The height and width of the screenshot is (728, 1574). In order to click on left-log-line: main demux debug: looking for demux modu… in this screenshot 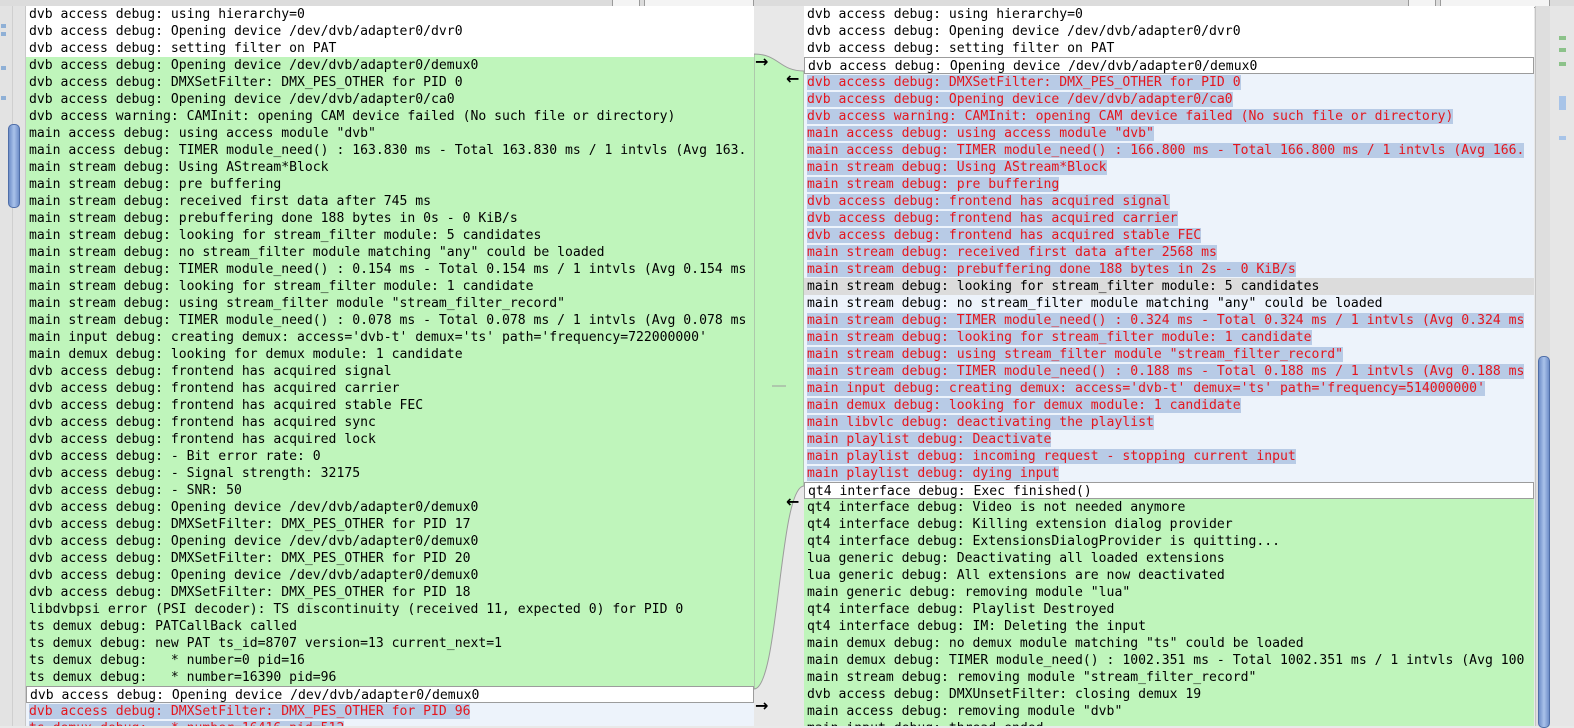, I will do `click(390, 354)`.